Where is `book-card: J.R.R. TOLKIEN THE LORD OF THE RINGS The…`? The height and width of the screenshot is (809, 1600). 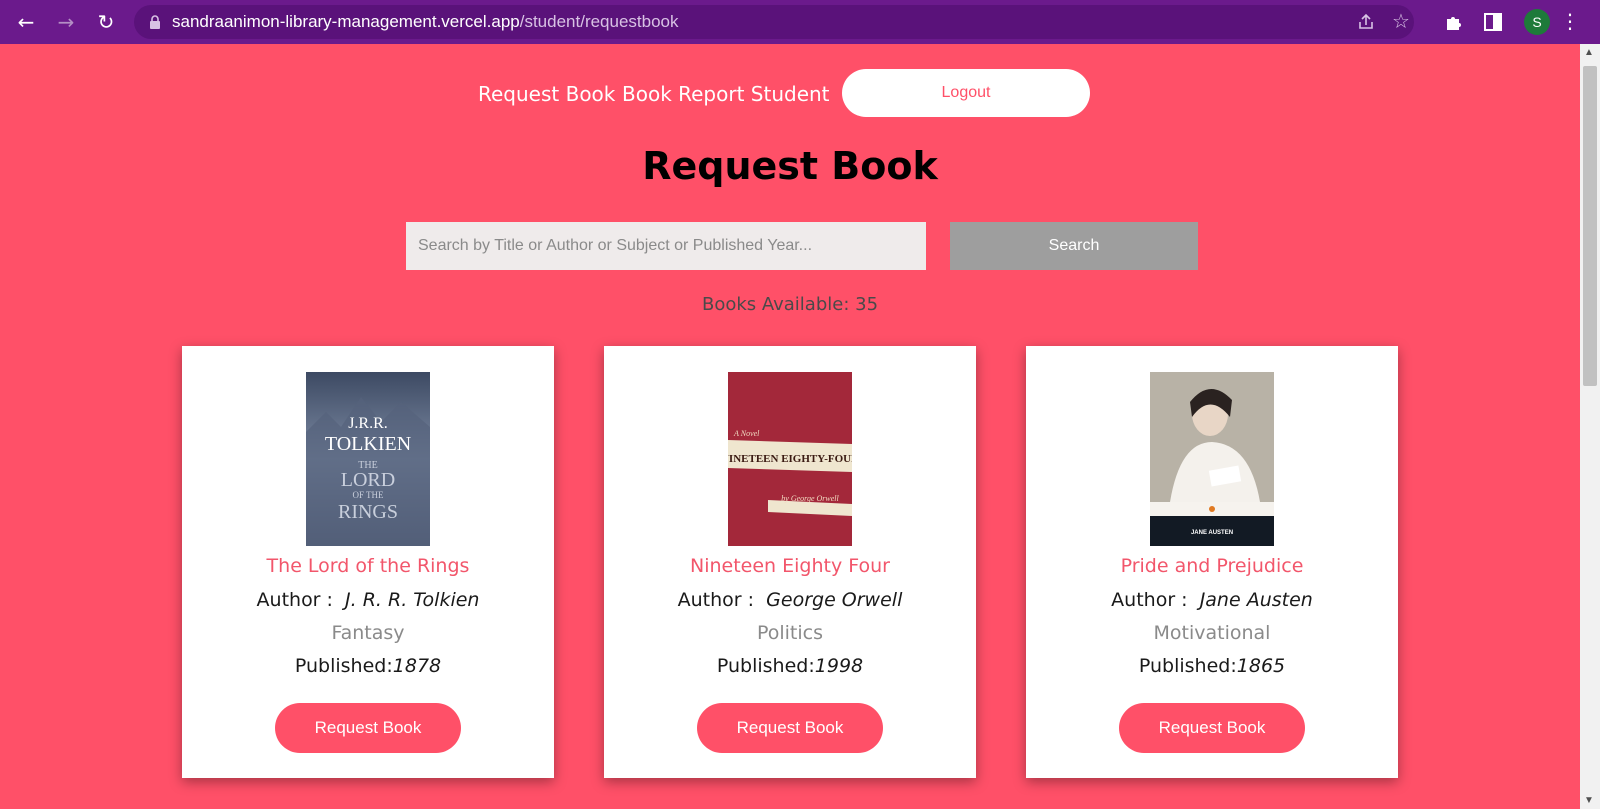 book-card: J.R.R. TOLKIEN THE LORD OF THE RINGS The… is located at coordinates (368, 562).